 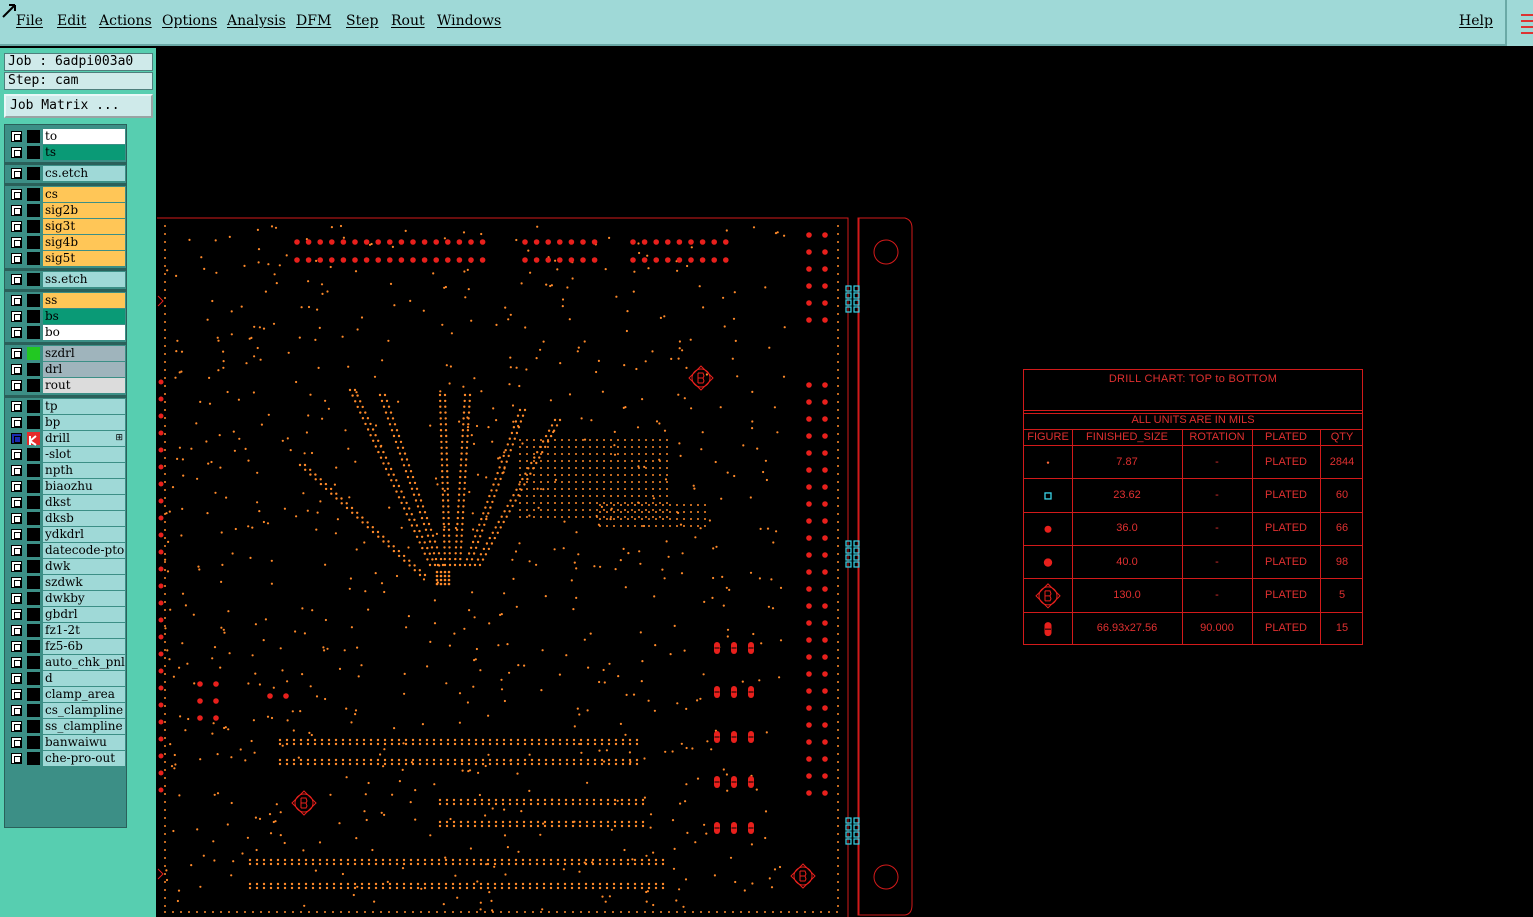 I want to click on menu-actions: Actions, so click(x=125, y=21).